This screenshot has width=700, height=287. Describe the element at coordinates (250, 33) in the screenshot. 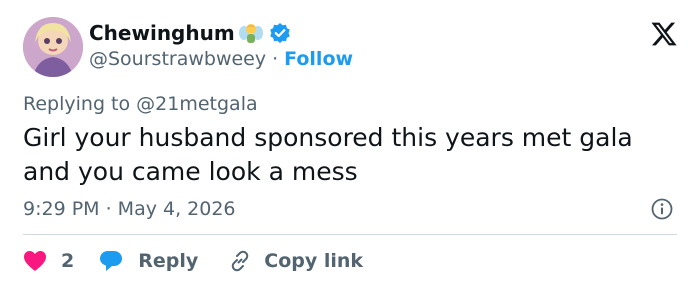

I see `fairy-emoji-icon` at that location.